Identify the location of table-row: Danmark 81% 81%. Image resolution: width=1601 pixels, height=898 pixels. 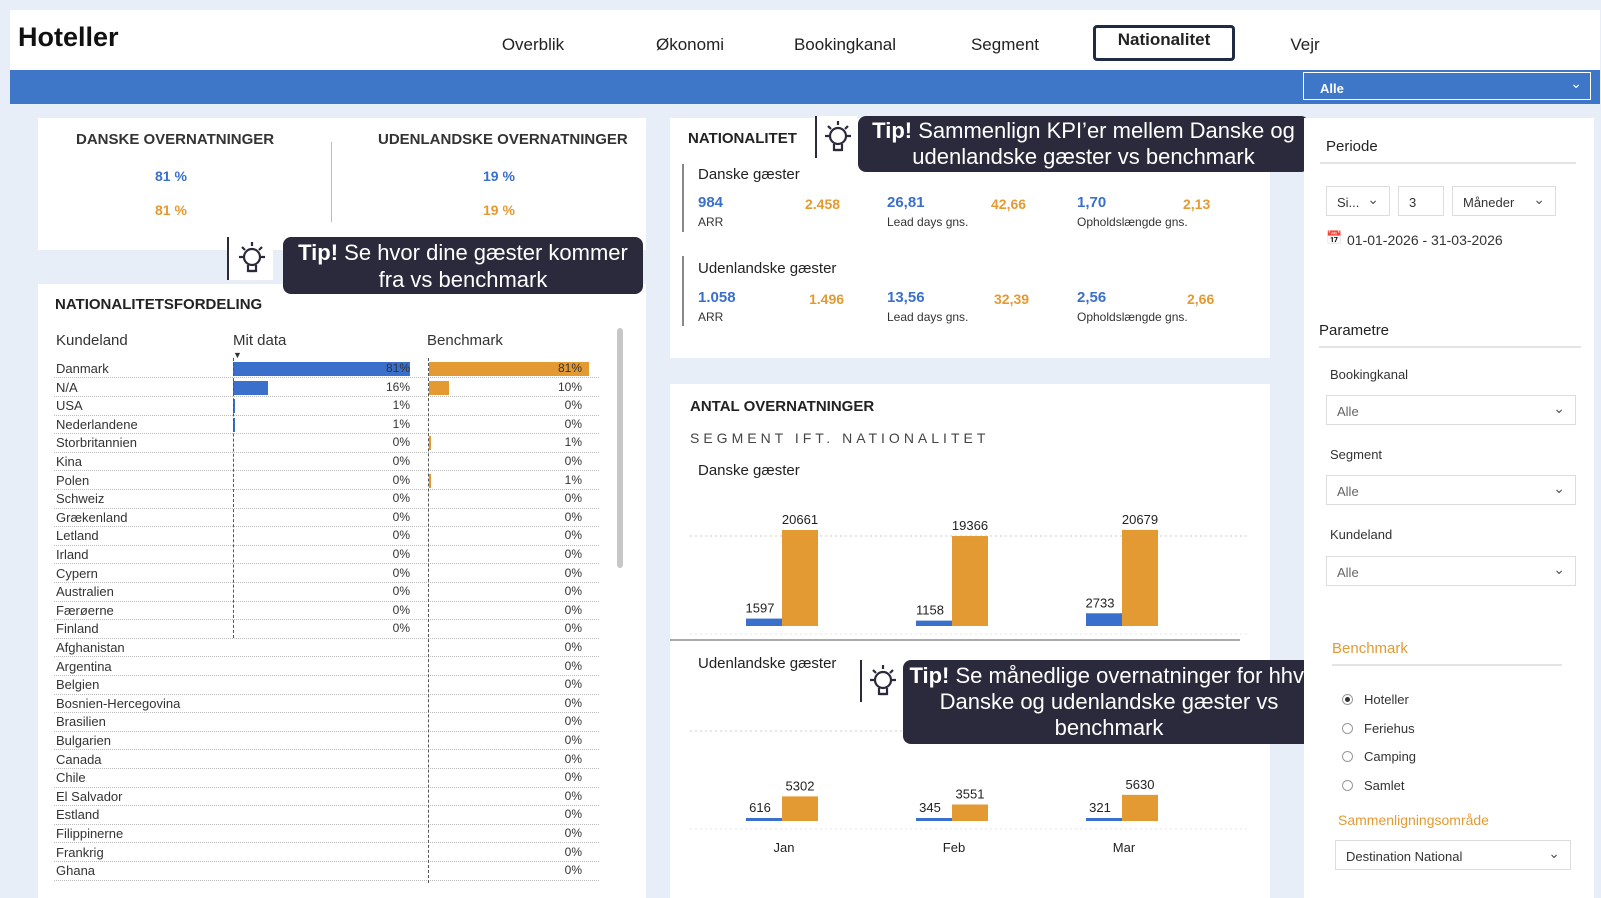
(326, 369).